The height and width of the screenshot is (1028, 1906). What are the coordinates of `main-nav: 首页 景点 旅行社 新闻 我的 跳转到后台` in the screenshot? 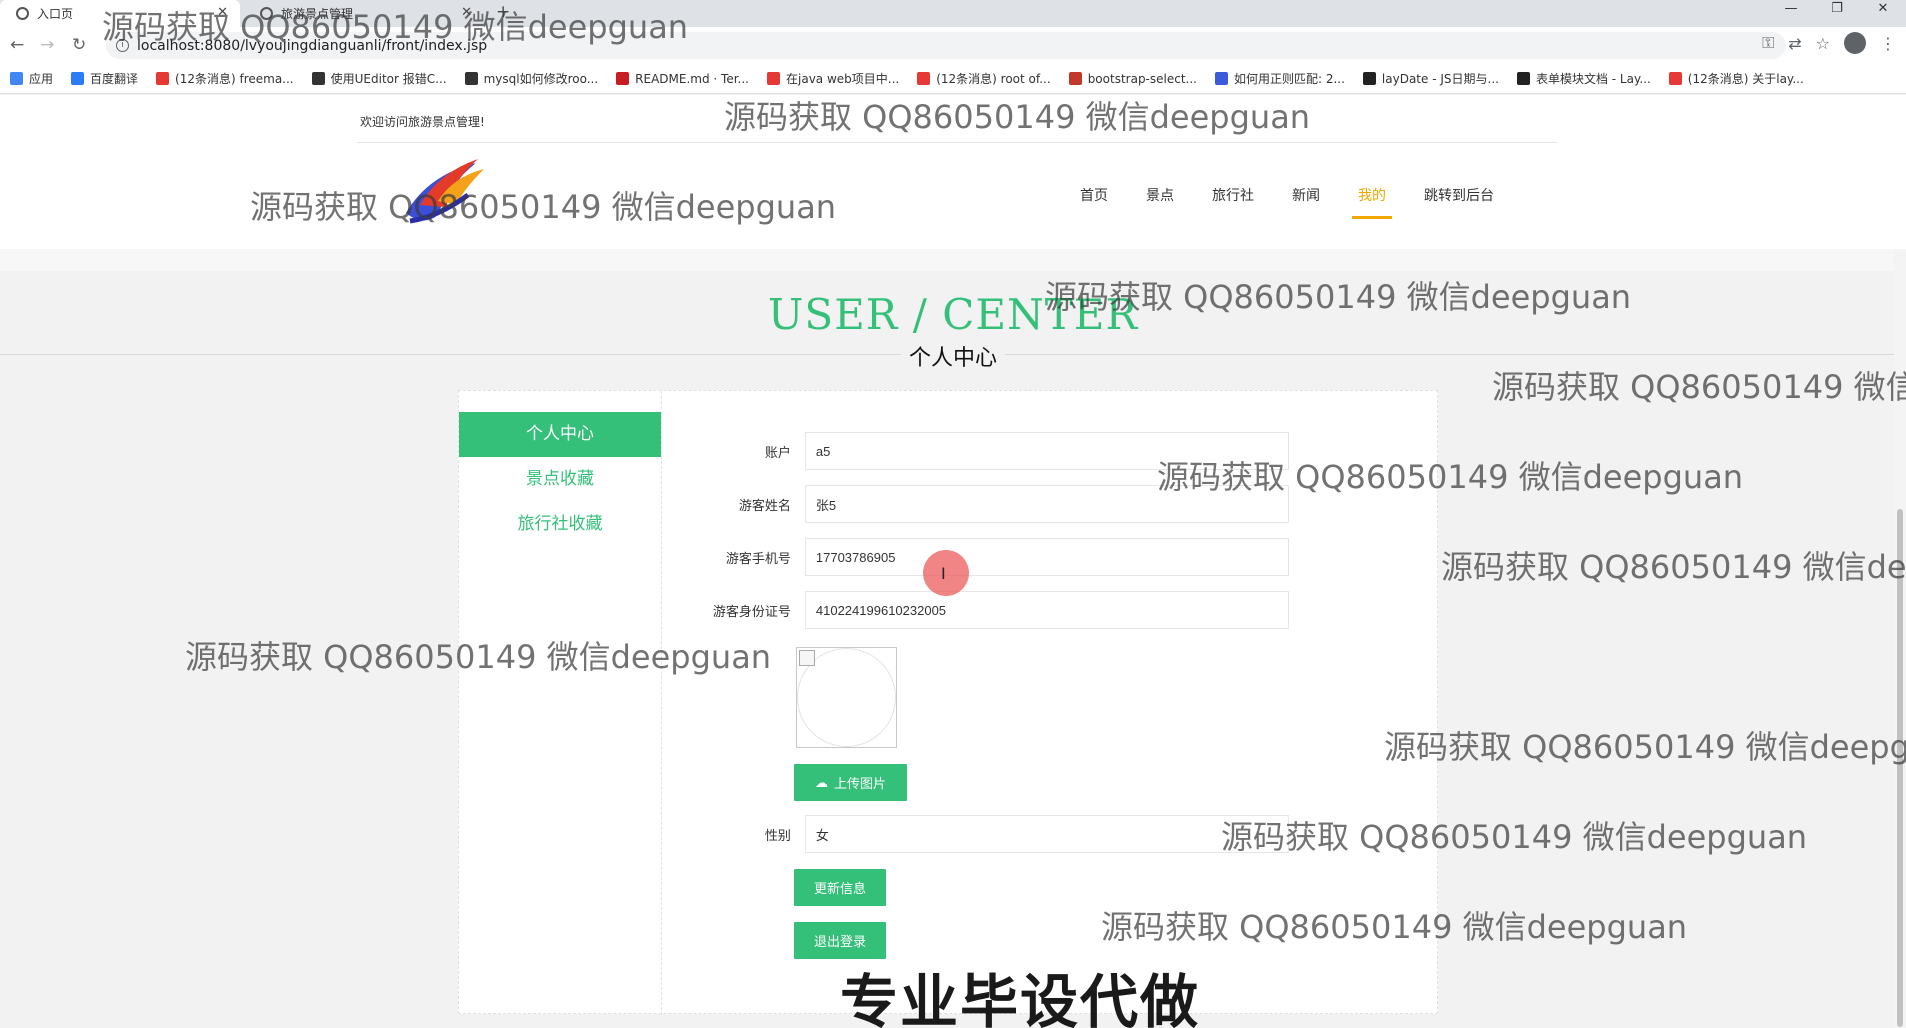 It's located at (1287, 202).